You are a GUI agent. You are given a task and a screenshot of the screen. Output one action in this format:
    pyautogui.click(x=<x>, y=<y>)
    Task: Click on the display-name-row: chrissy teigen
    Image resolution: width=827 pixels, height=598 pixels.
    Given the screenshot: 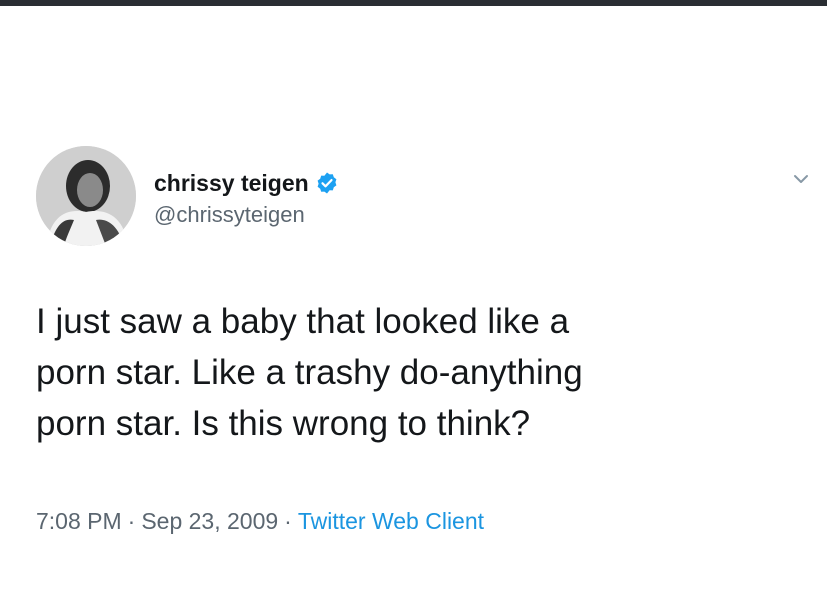 What is the action you would take?
    pyautogui.click(x=246, y=183)
    